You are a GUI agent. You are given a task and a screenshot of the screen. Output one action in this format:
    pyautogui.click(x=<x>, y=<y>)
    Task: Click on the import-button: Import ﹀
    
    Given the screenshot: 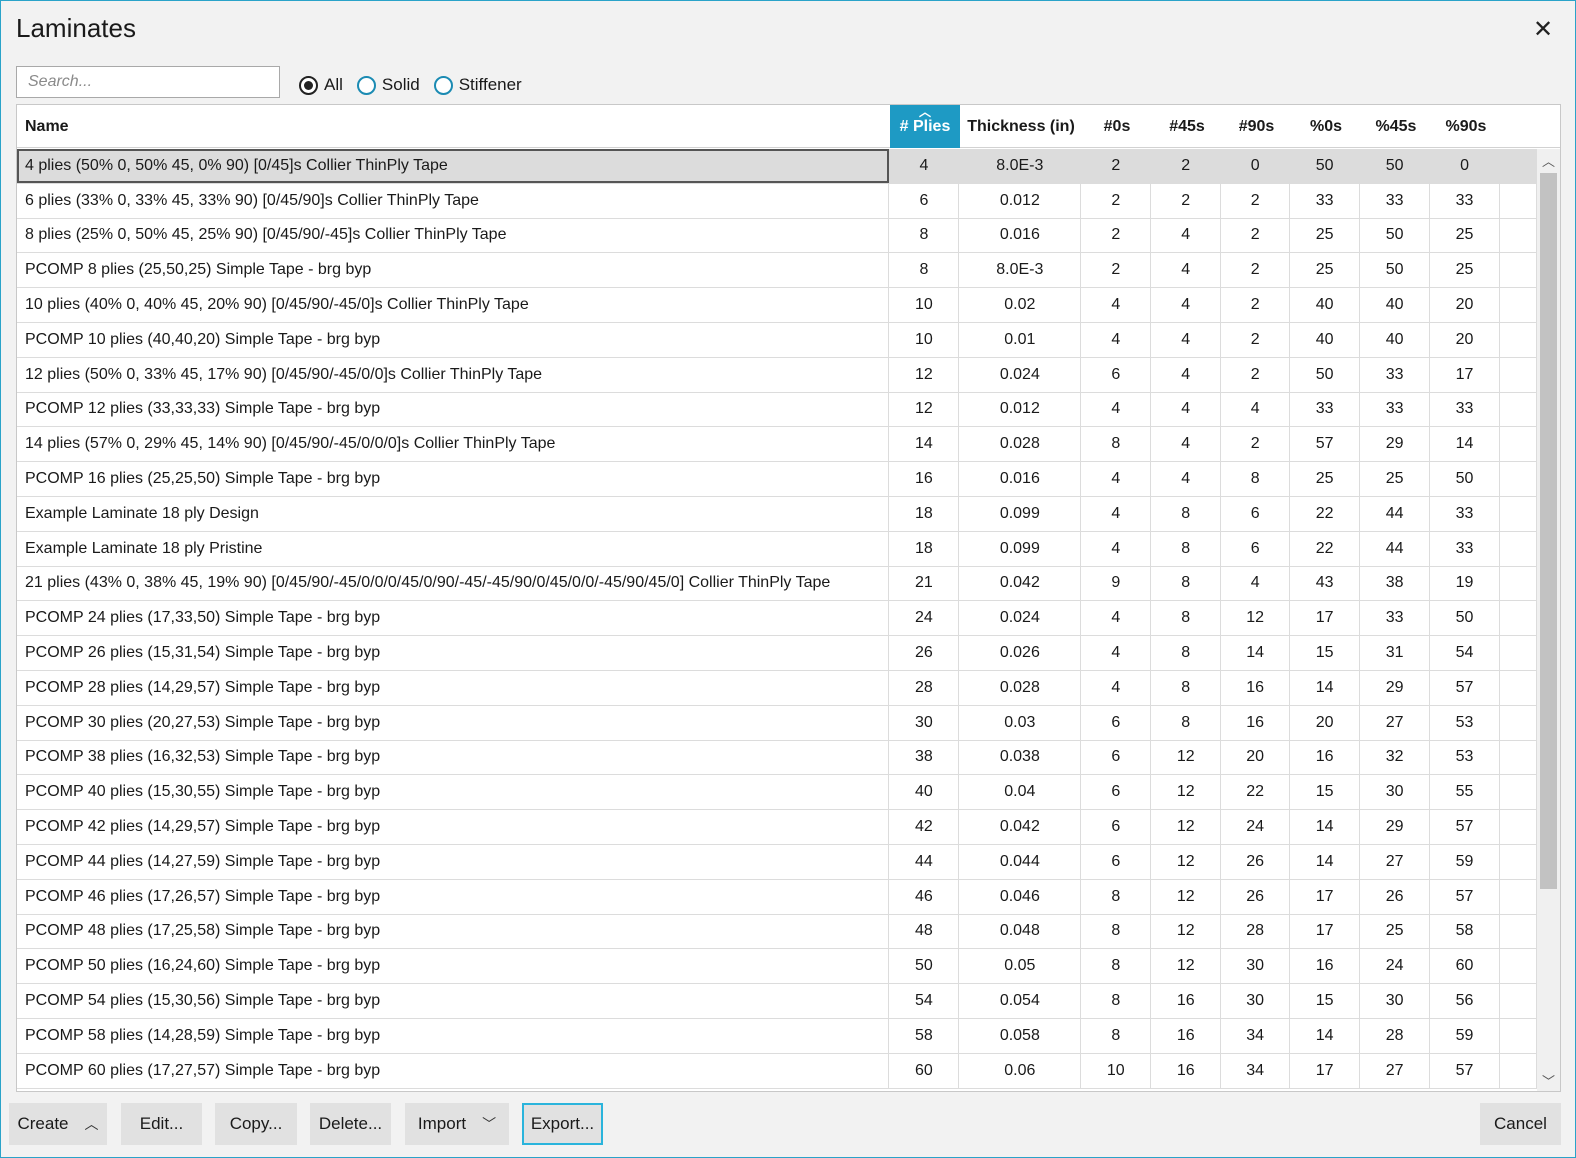 What is the action you would take?
    pyautogui.click(x=457, y=1124)
    